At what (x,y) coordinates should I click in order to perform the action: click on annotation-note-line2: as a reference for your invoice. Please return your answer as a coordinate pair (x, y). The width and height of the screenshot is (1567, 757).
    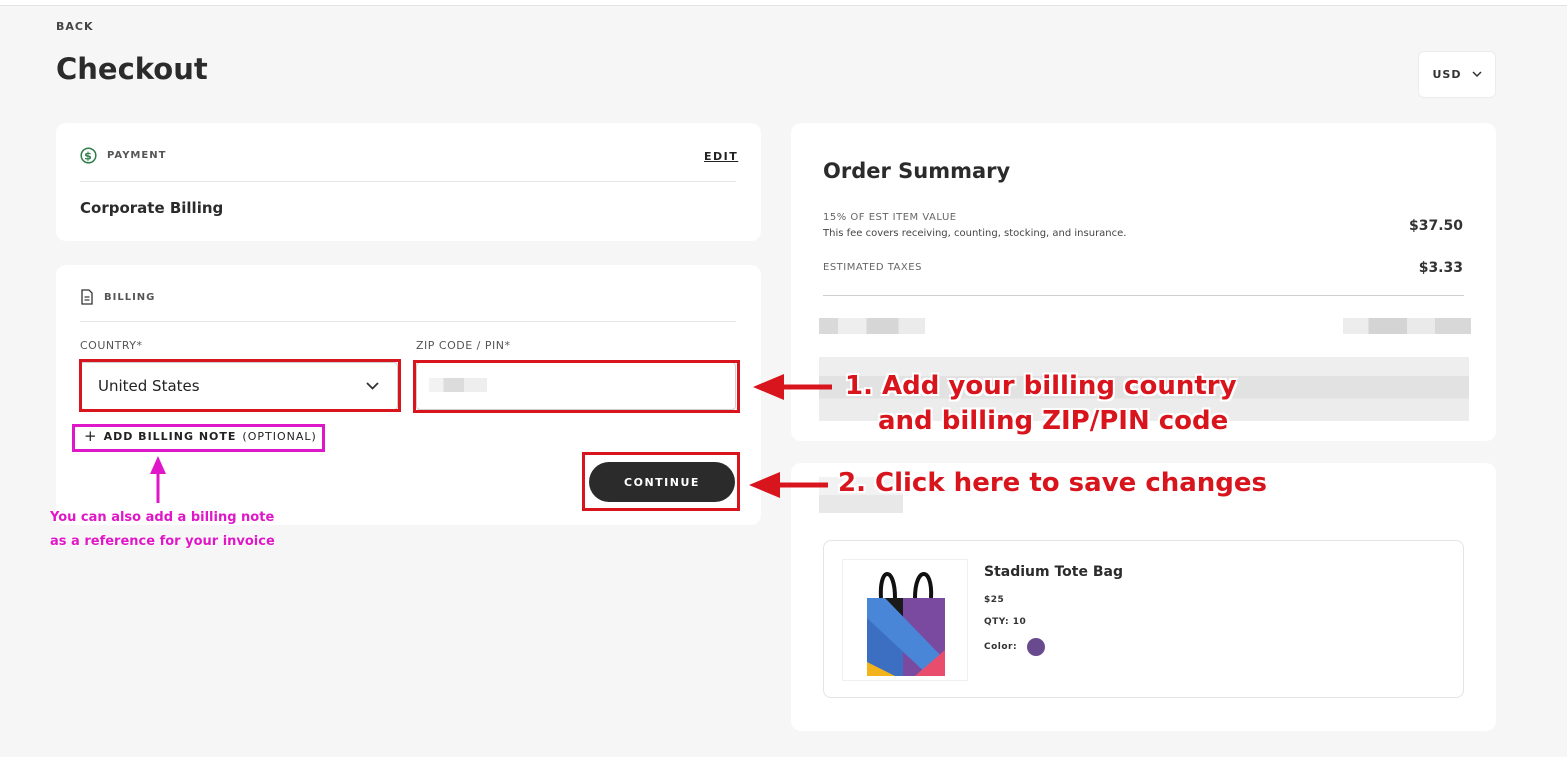
    Looking at the image, I should click on (162, 541).